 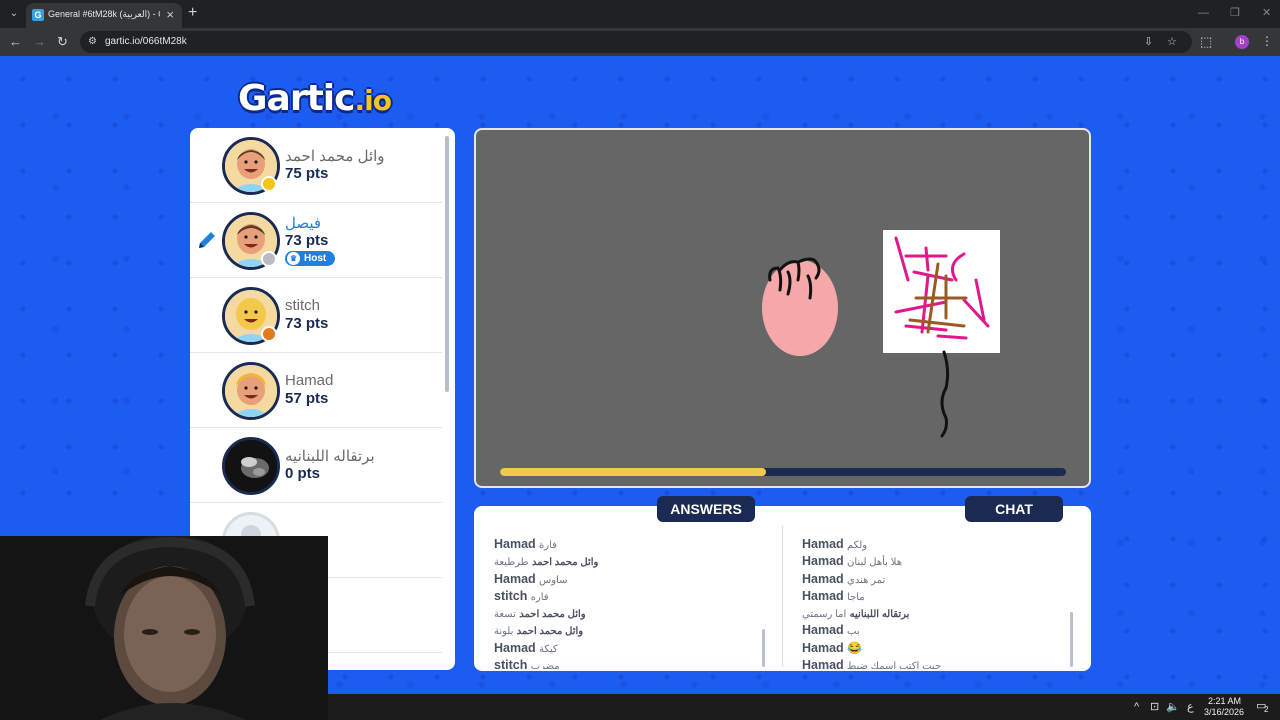 I want to click on player-points: 0 pts, so click(x=303, y=473).